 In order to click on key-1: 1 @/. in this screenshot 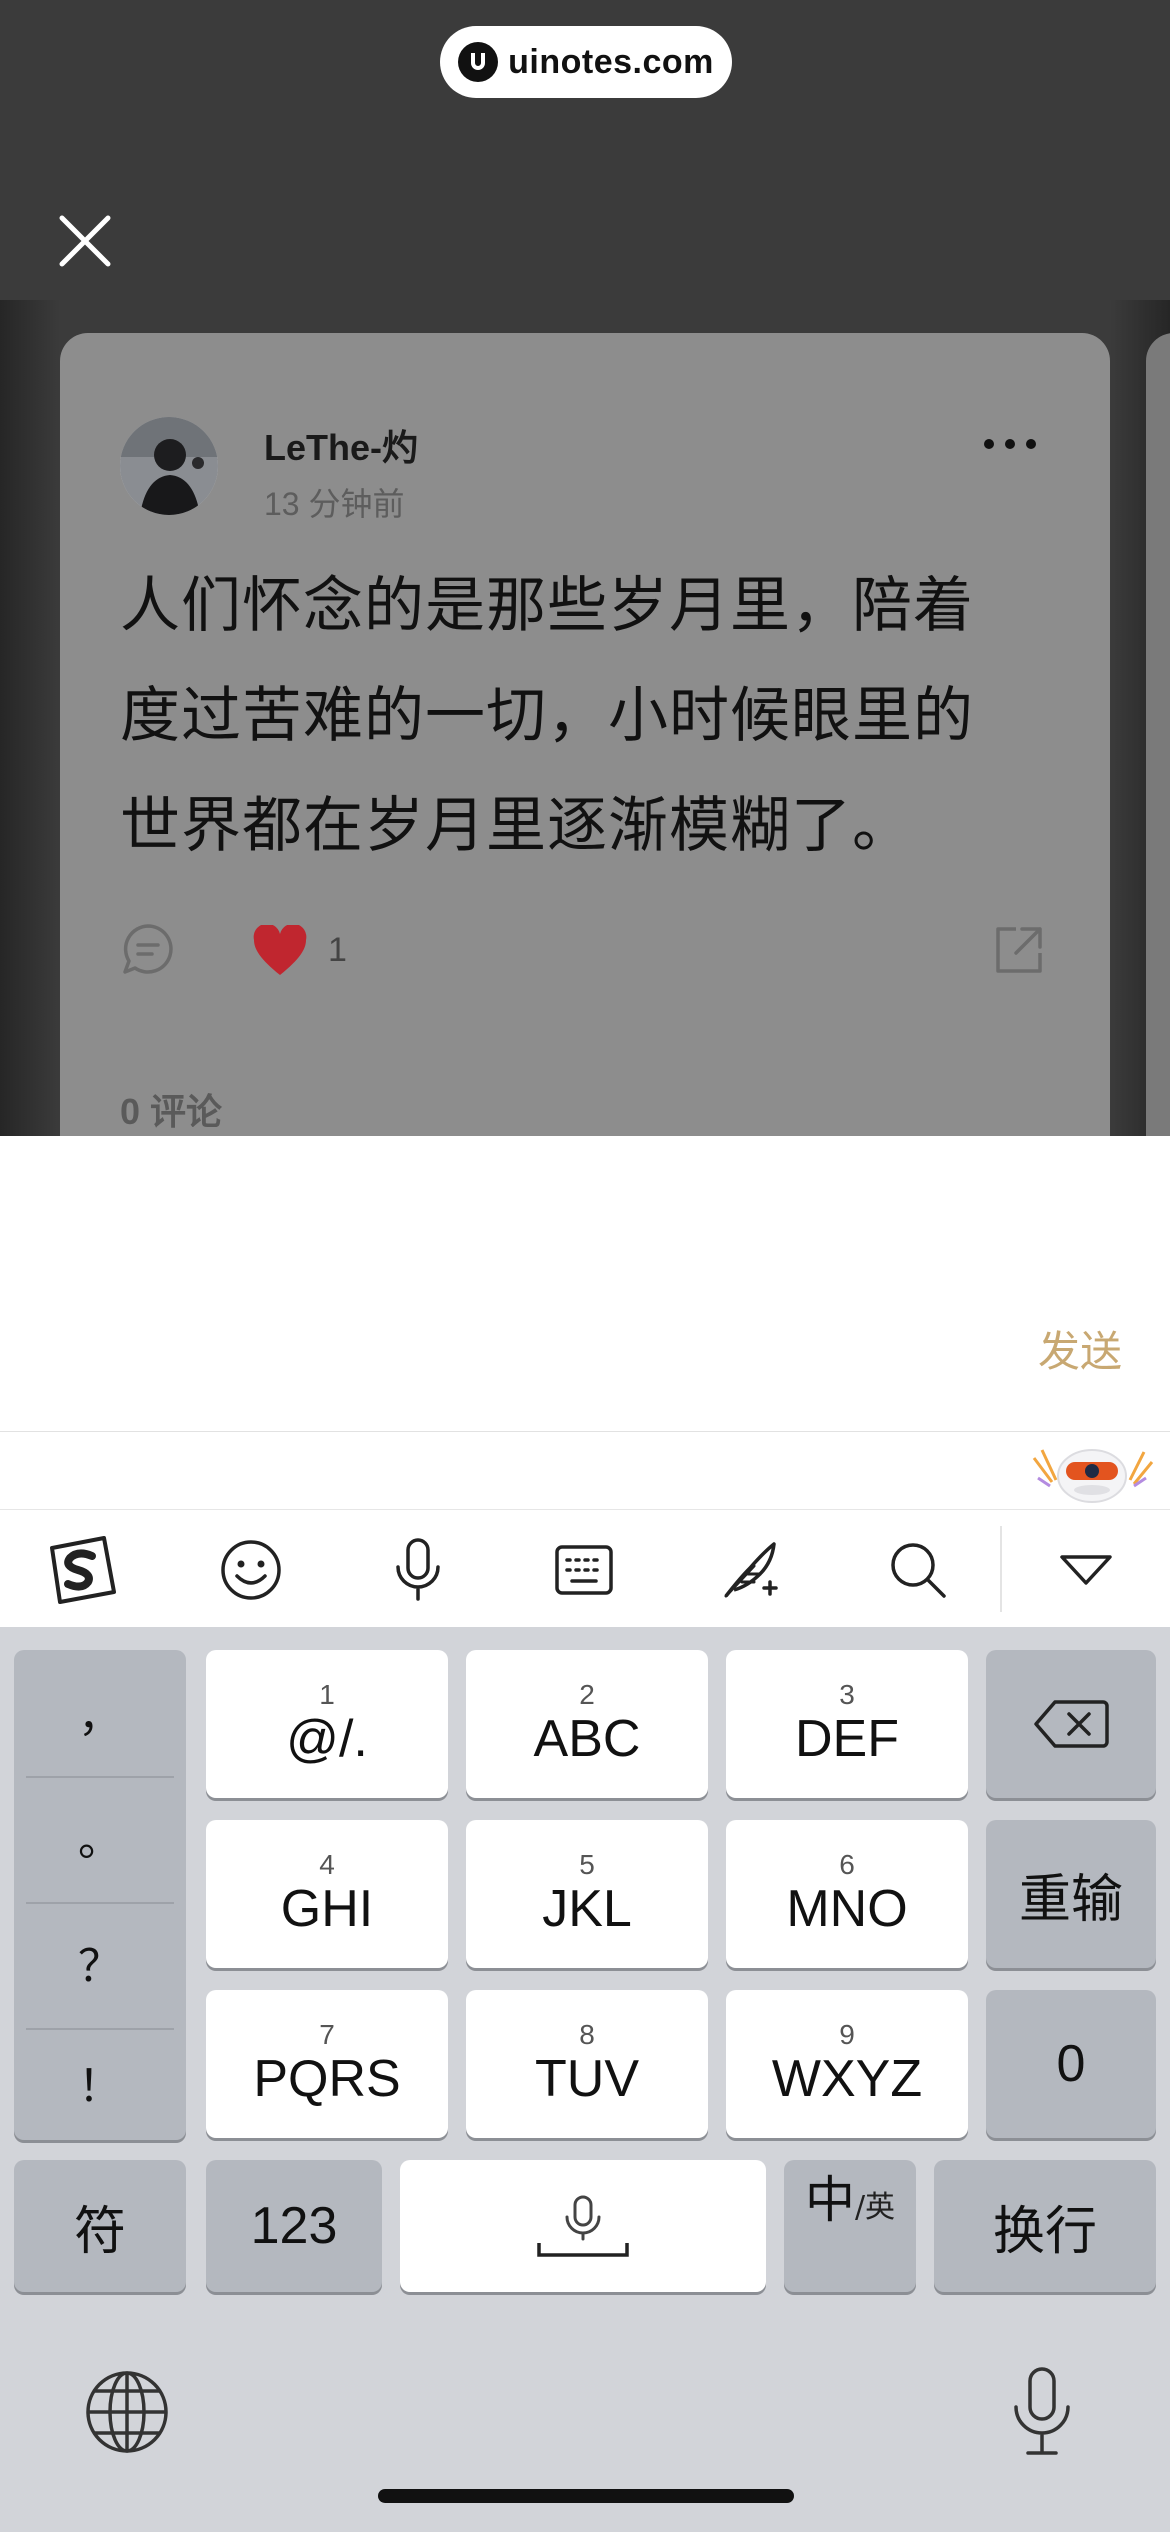, I will do `click(327, 1724)`.